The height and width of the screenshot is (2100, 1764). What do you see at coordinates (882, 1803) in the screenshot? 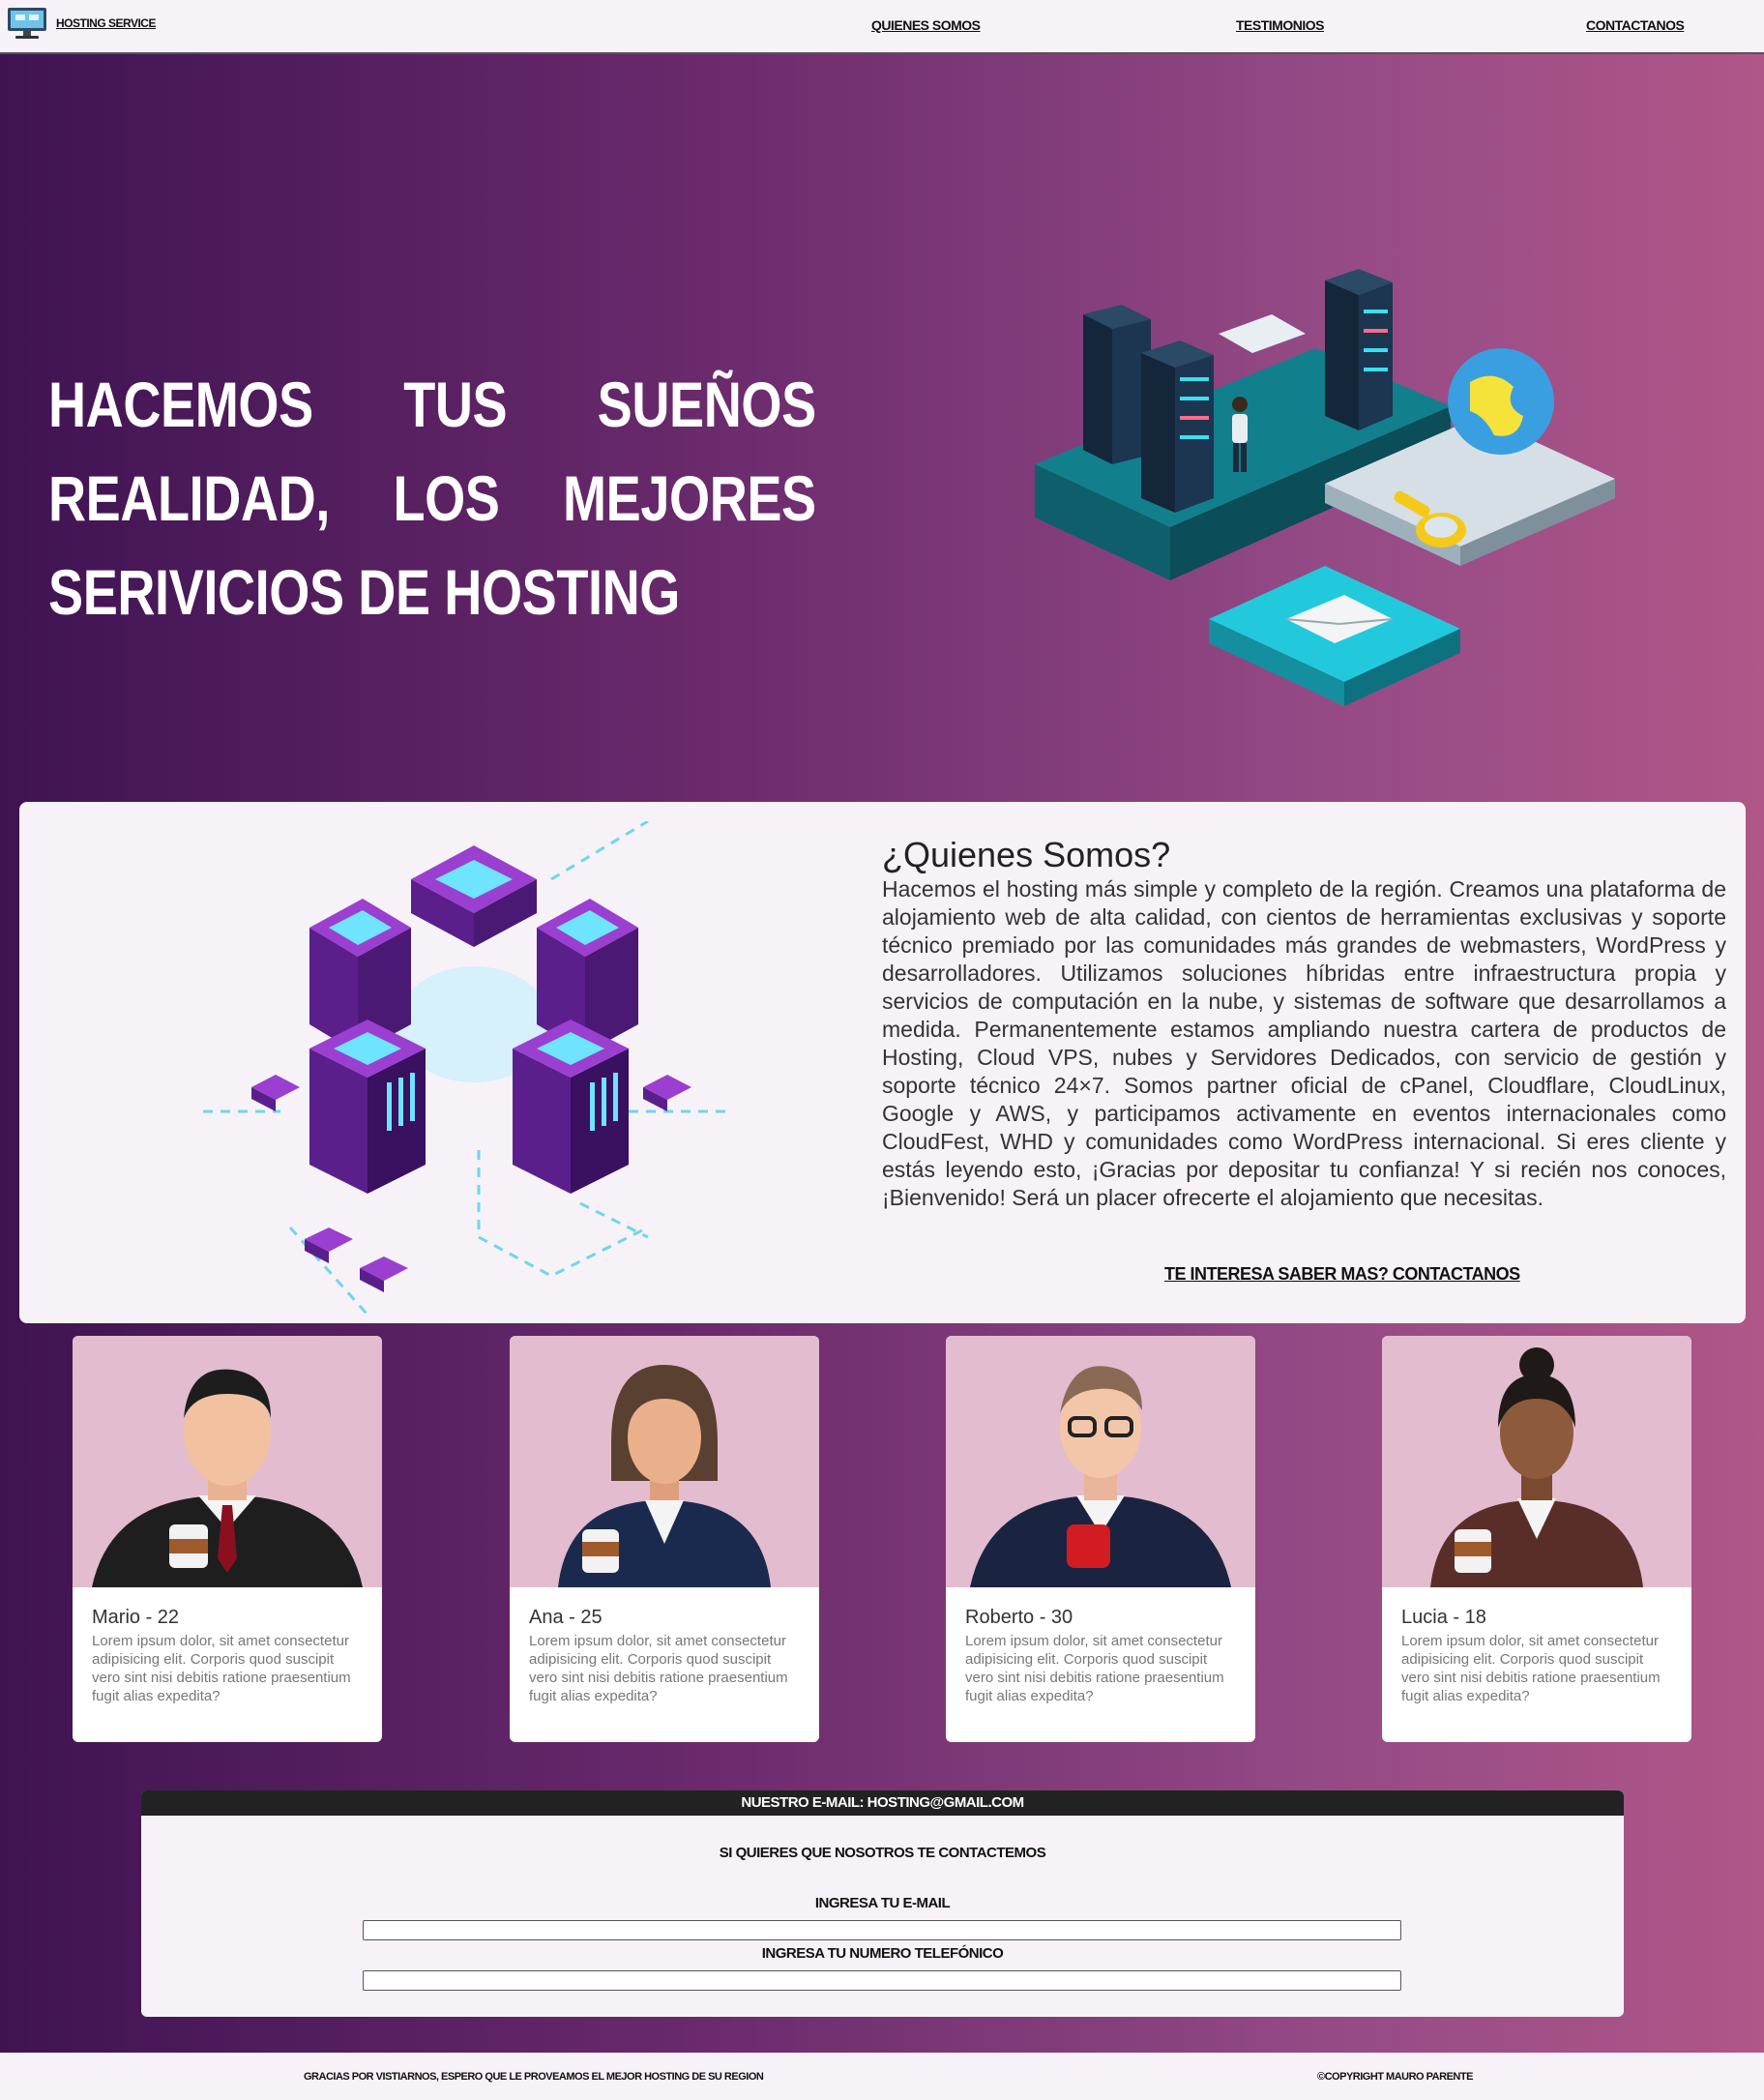
I see `contact-email-header: NUESTRO E-MAIL: HOSTING@GMAIL.COM` at bounding box center [882, 1803].